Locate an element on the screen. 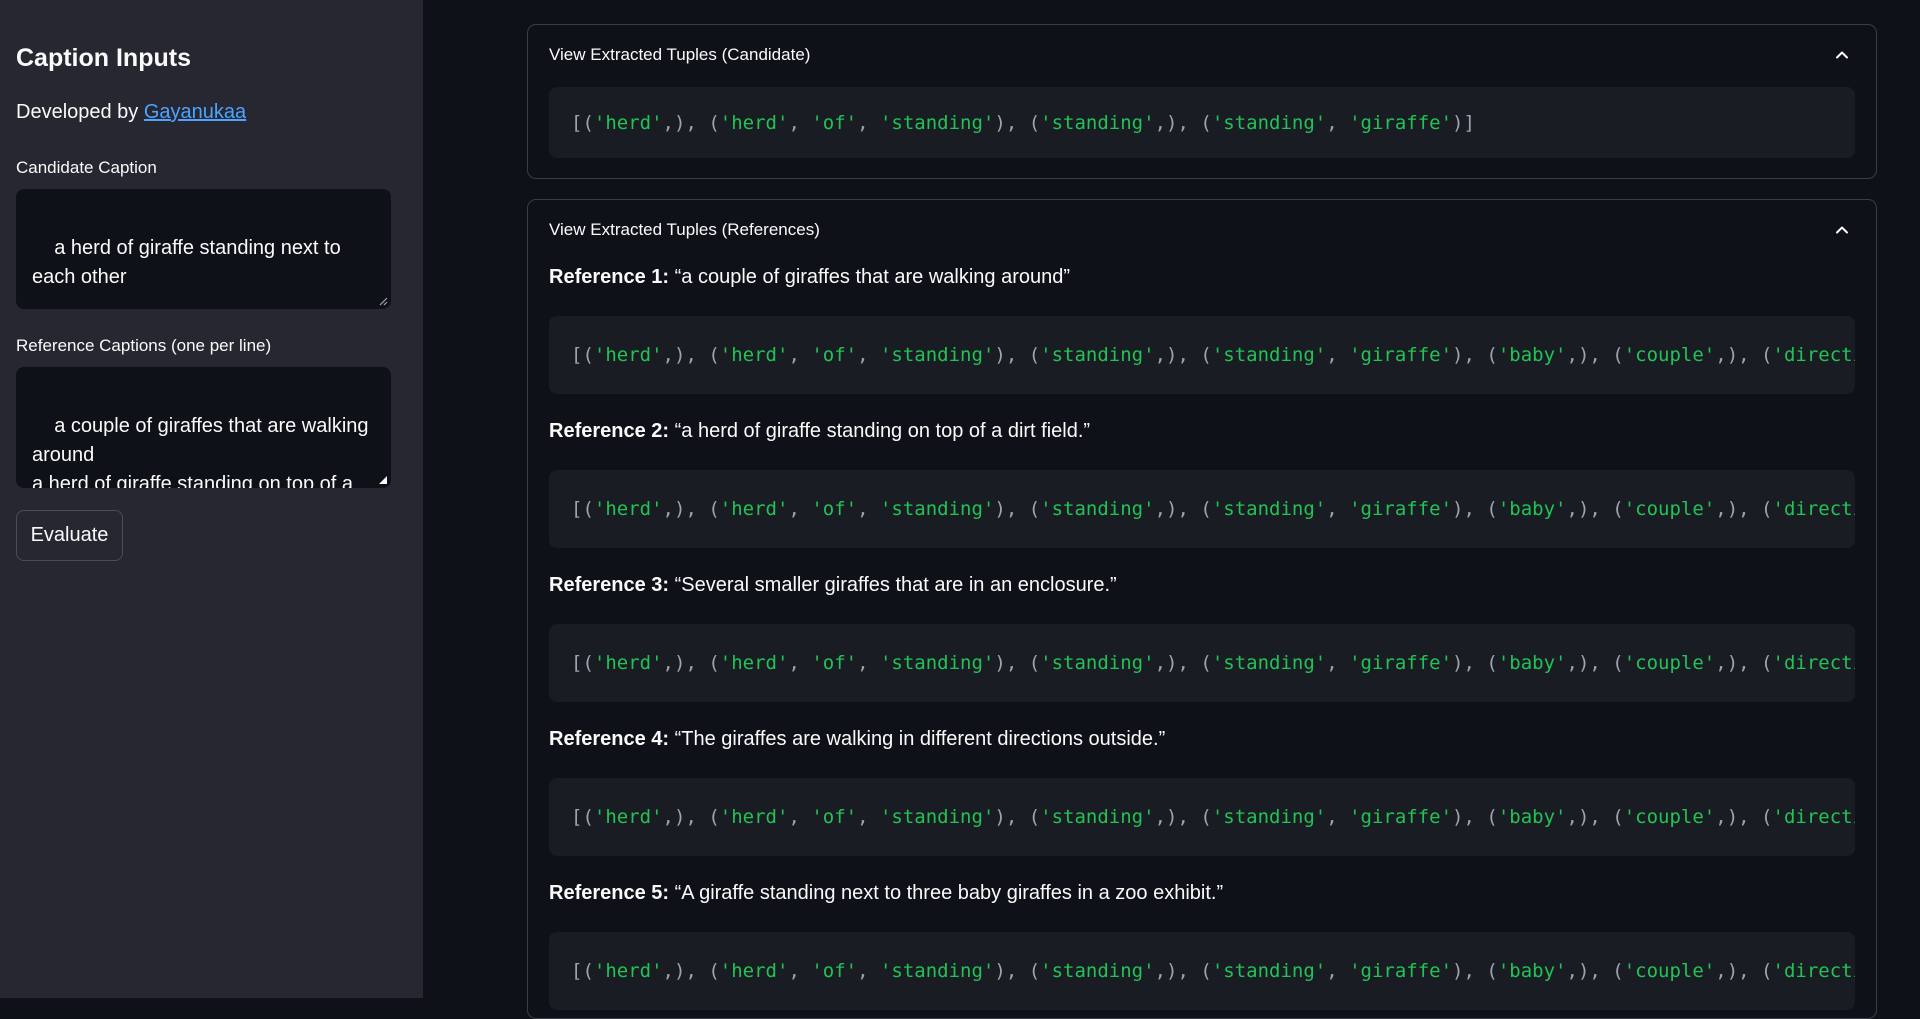  developed-by-prefix: Developed by is located at coordinates (80, 112).